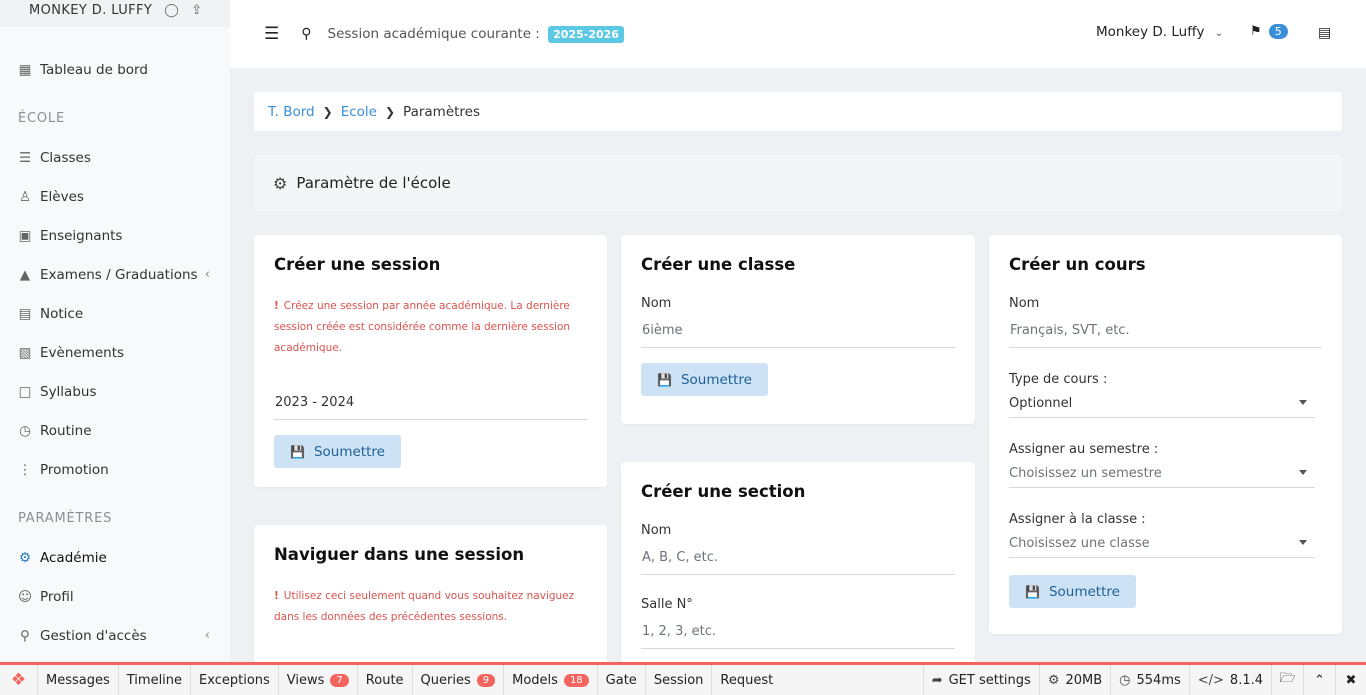 This screenshot has width=1366, height=695. Describe the element at coordinates (25, 635) in the screenshot. I see `key-icon: ⚲` at that location.